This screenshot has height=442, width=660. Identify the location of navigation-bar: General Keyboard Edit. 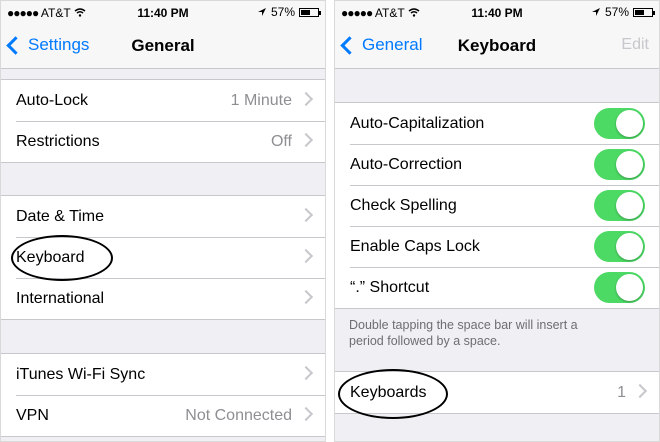
(497, 46).